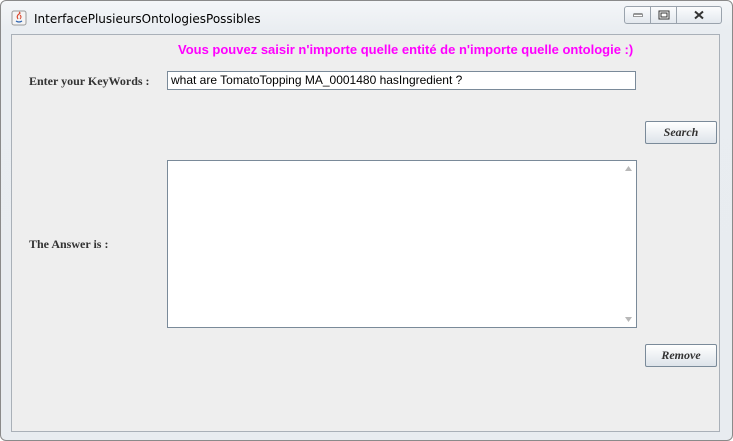 Image resolution: width=733 pixels, height=441 pixels. I want to click on maximize-button, so click(664, 15).